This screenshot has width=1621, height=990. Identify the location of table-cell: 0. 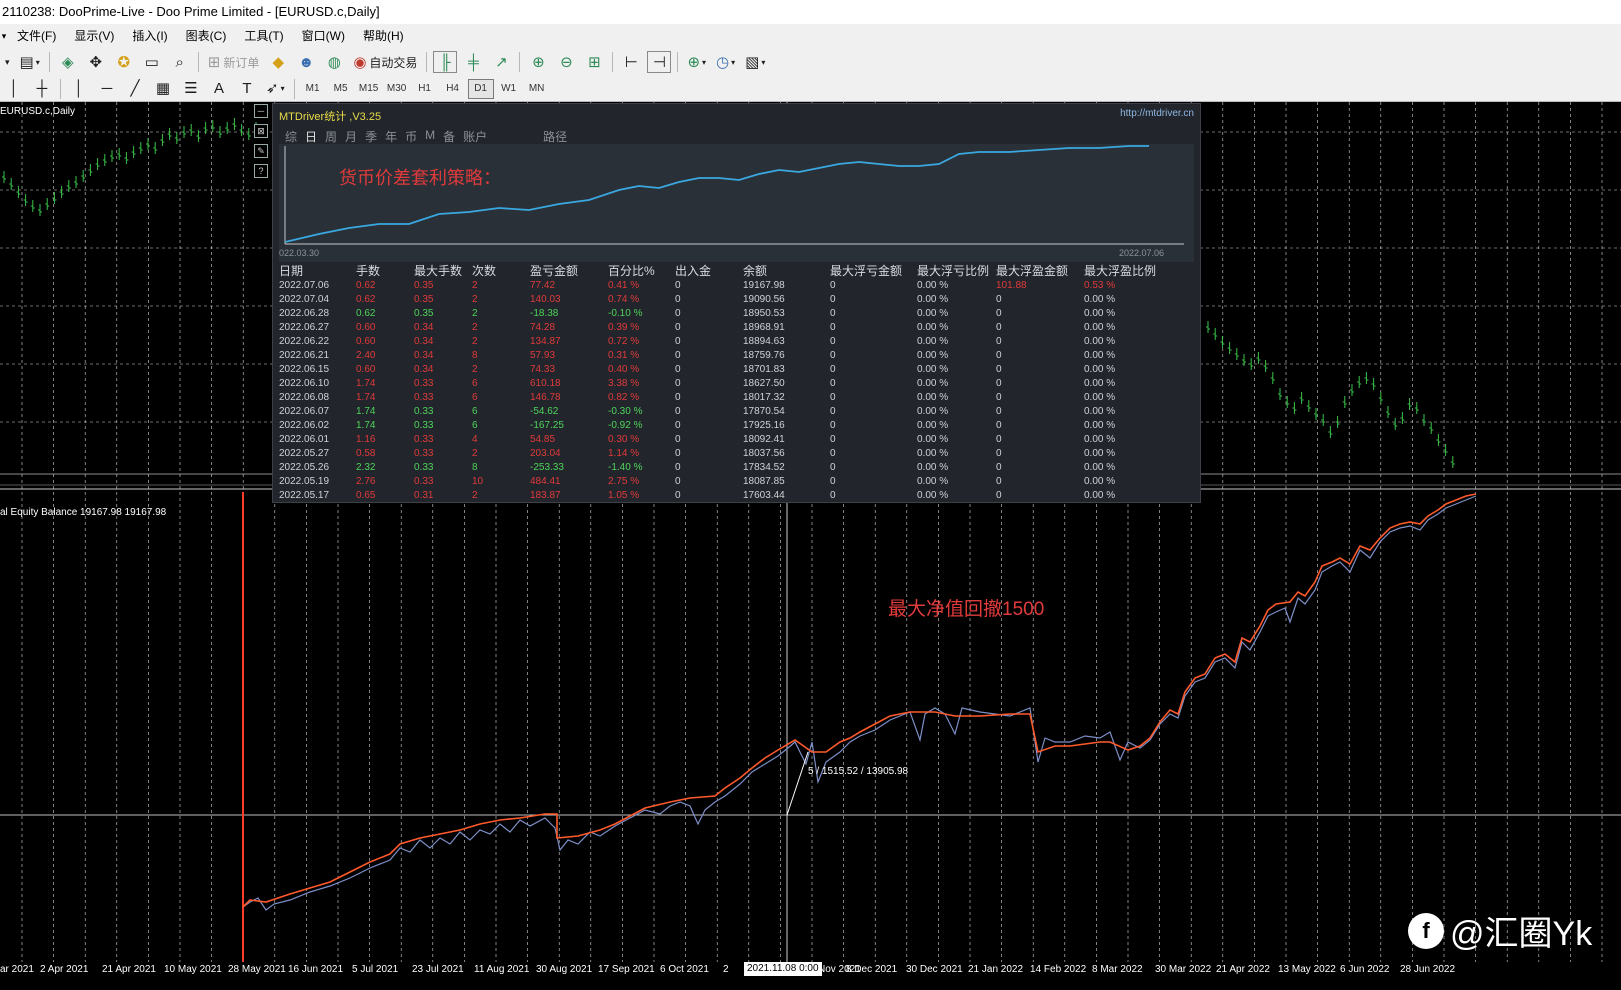
(678, 439).